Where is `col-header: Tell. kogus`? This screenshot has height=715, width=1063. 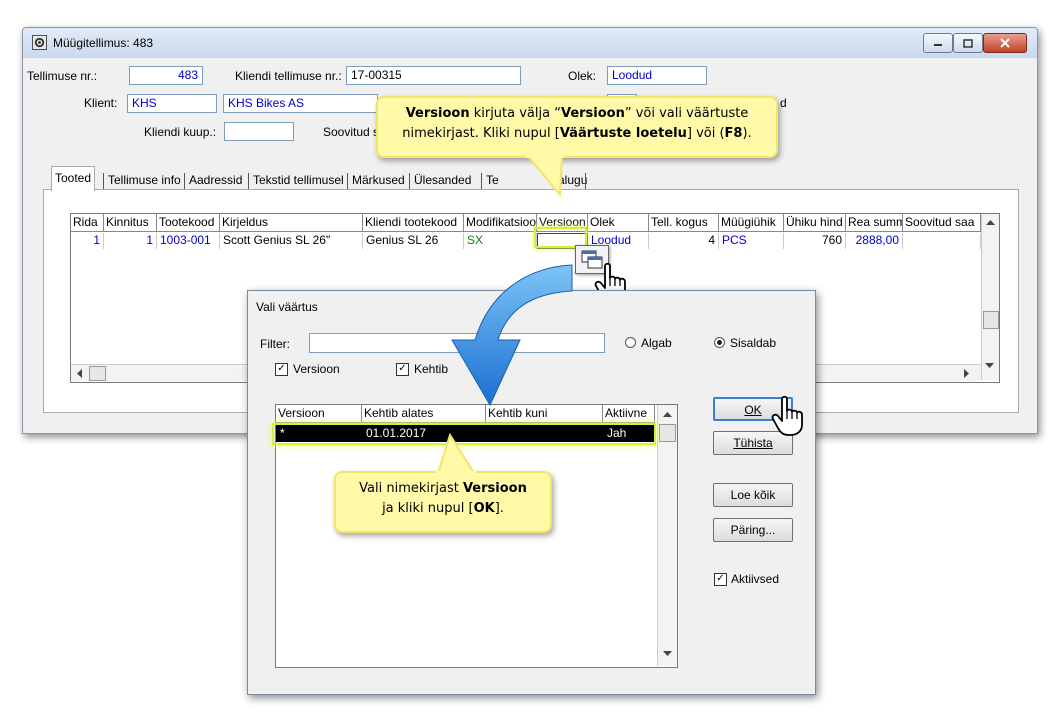
col-header: Tell. kogus is located at coordinates (684, 223).